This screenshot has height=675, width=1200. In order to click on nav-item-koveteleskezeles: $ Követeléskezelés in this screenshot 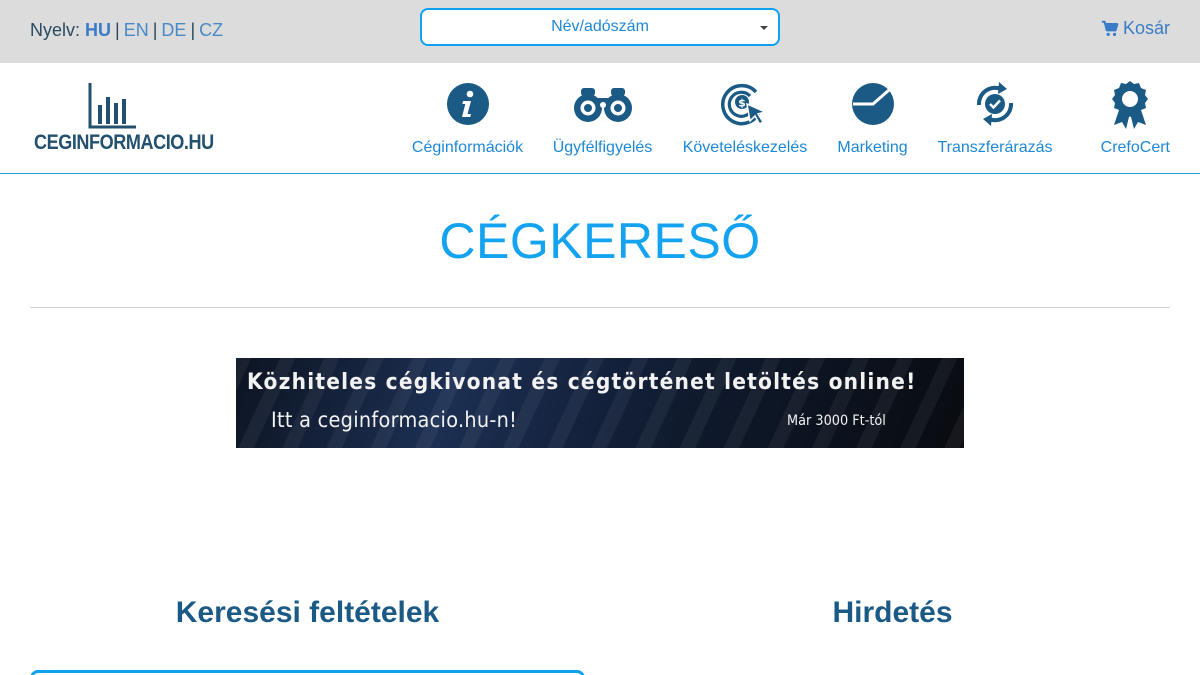, I will do `click(745, 118)`.